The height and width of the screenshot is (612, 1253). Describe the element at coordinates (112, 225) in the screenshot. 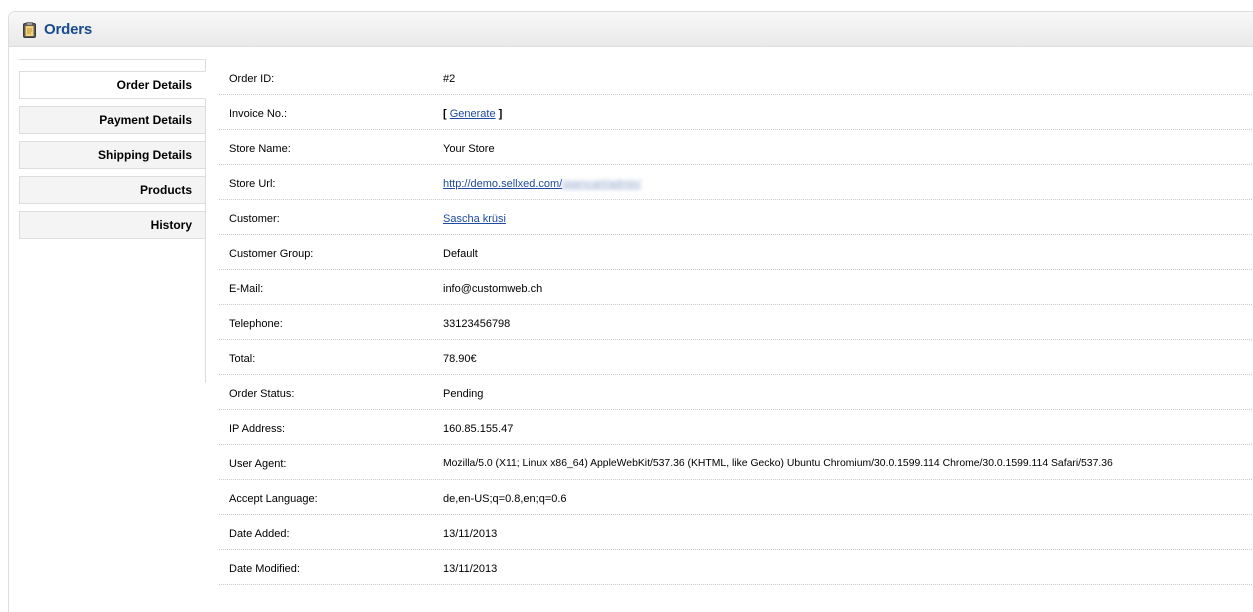

I see `tab-history: History` at that location.